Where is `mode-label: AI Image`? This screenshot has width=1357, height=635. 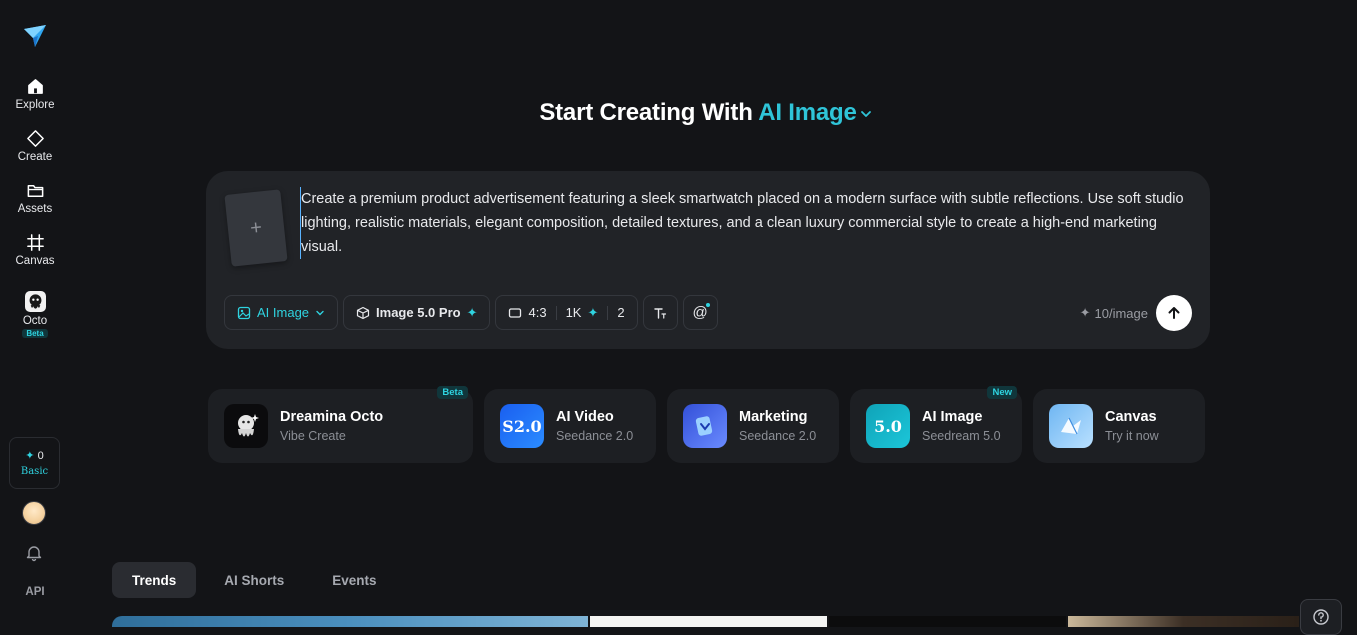 mode-label: AI Image is located at coordinates (807, 112).